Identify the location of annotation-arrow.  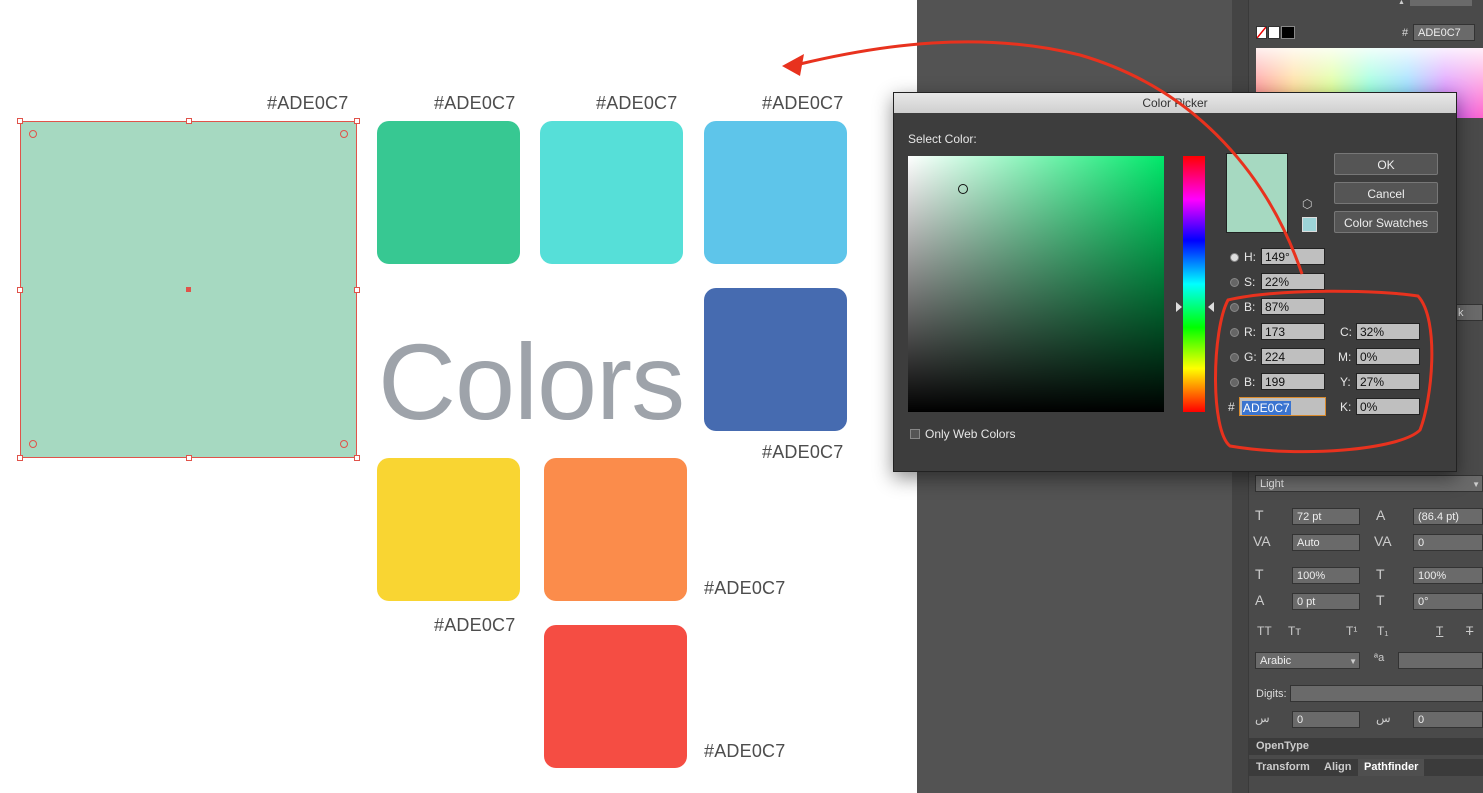
(1051, 157).